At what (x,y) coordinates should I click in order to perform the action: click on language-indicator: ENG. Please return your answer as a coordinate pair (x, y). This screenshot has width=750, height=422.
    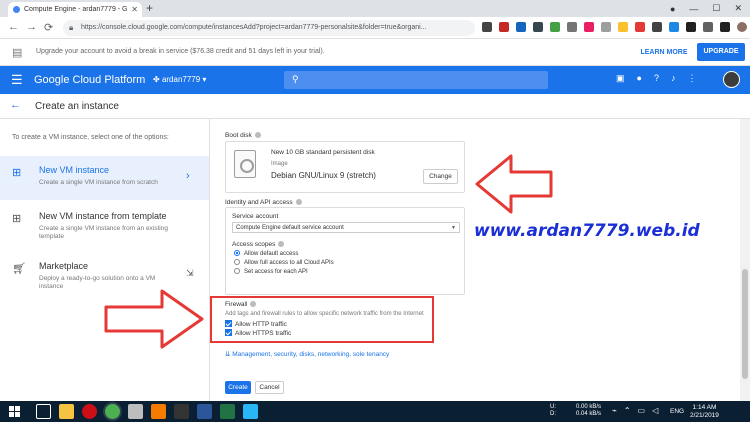
    Looking at the image, I should click on (677, 411).